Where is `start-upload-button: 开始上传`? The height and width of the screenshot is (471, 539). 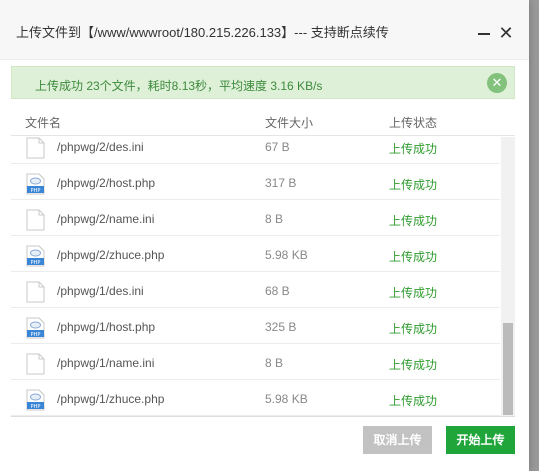 start-upload-button: 开始上传 is located at coordinates (480, 440).